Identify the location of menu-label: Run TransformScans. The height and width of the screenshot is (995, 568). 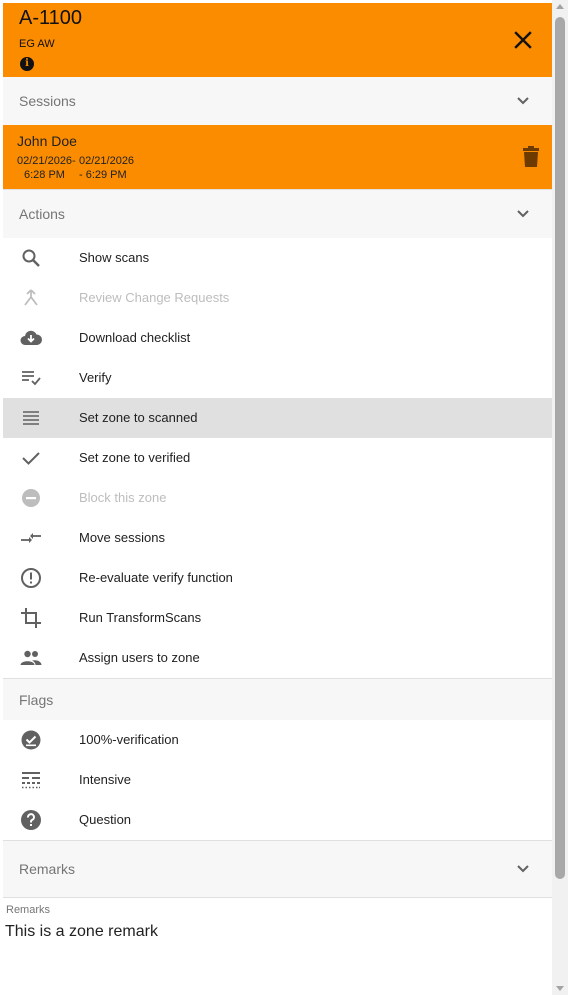
(140, 617).